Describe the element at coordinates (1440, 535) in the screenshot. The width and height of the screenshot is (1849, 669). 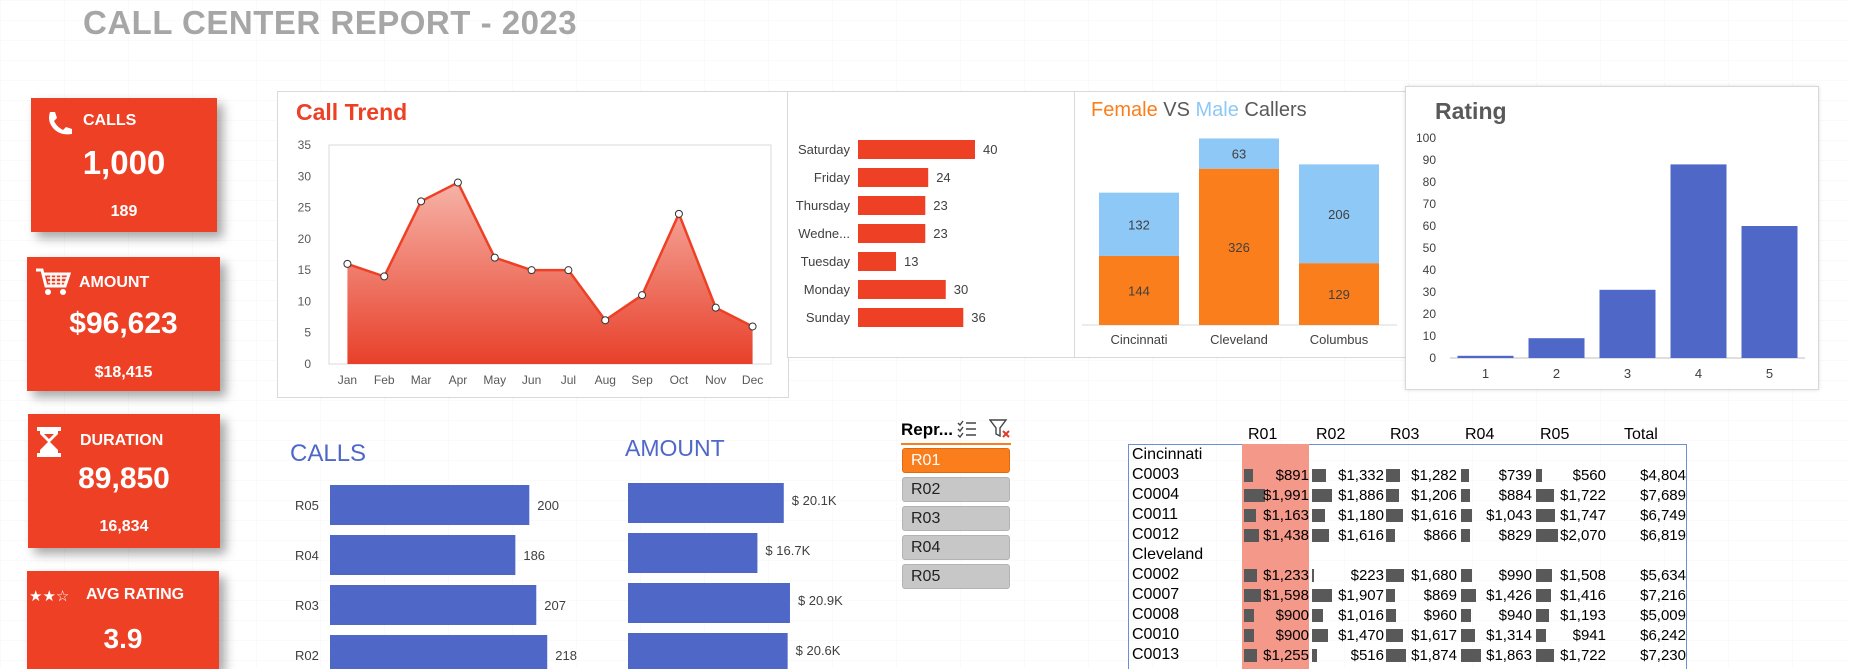
I see `pivot-cell: $866` at that location.